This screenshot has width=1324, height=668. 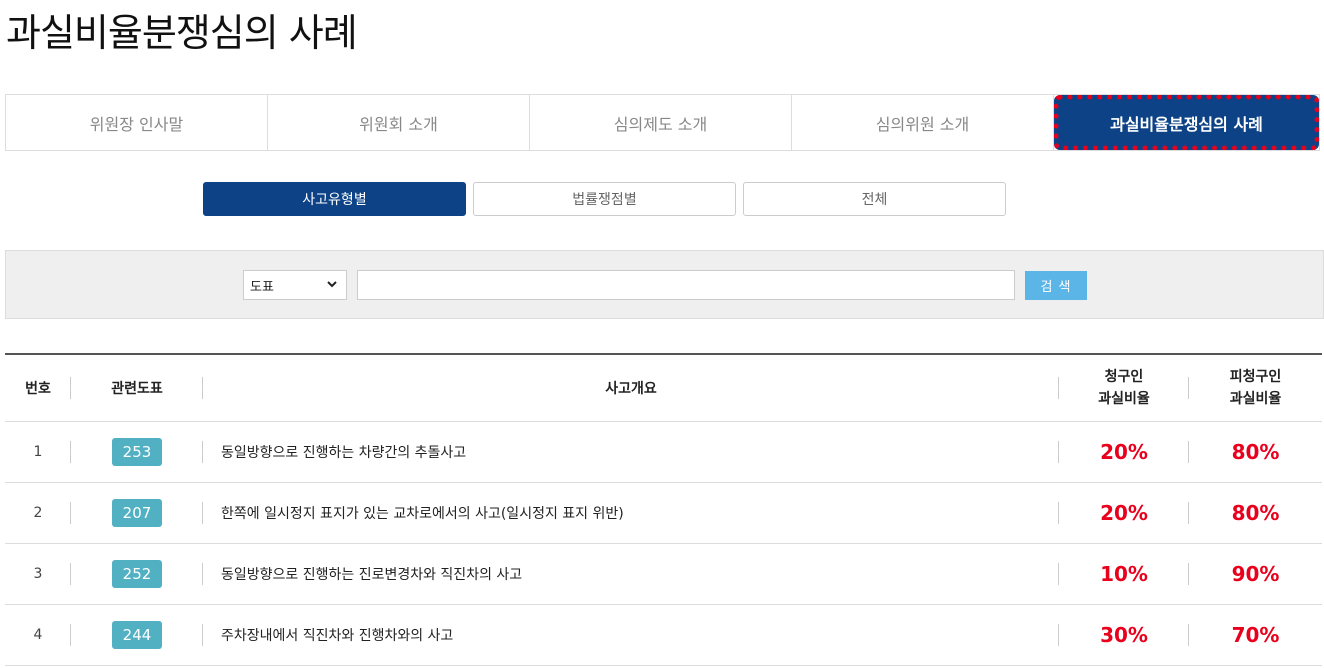 I want to click on row-claimant-cell: 30%, so click(x=1124, y=635).